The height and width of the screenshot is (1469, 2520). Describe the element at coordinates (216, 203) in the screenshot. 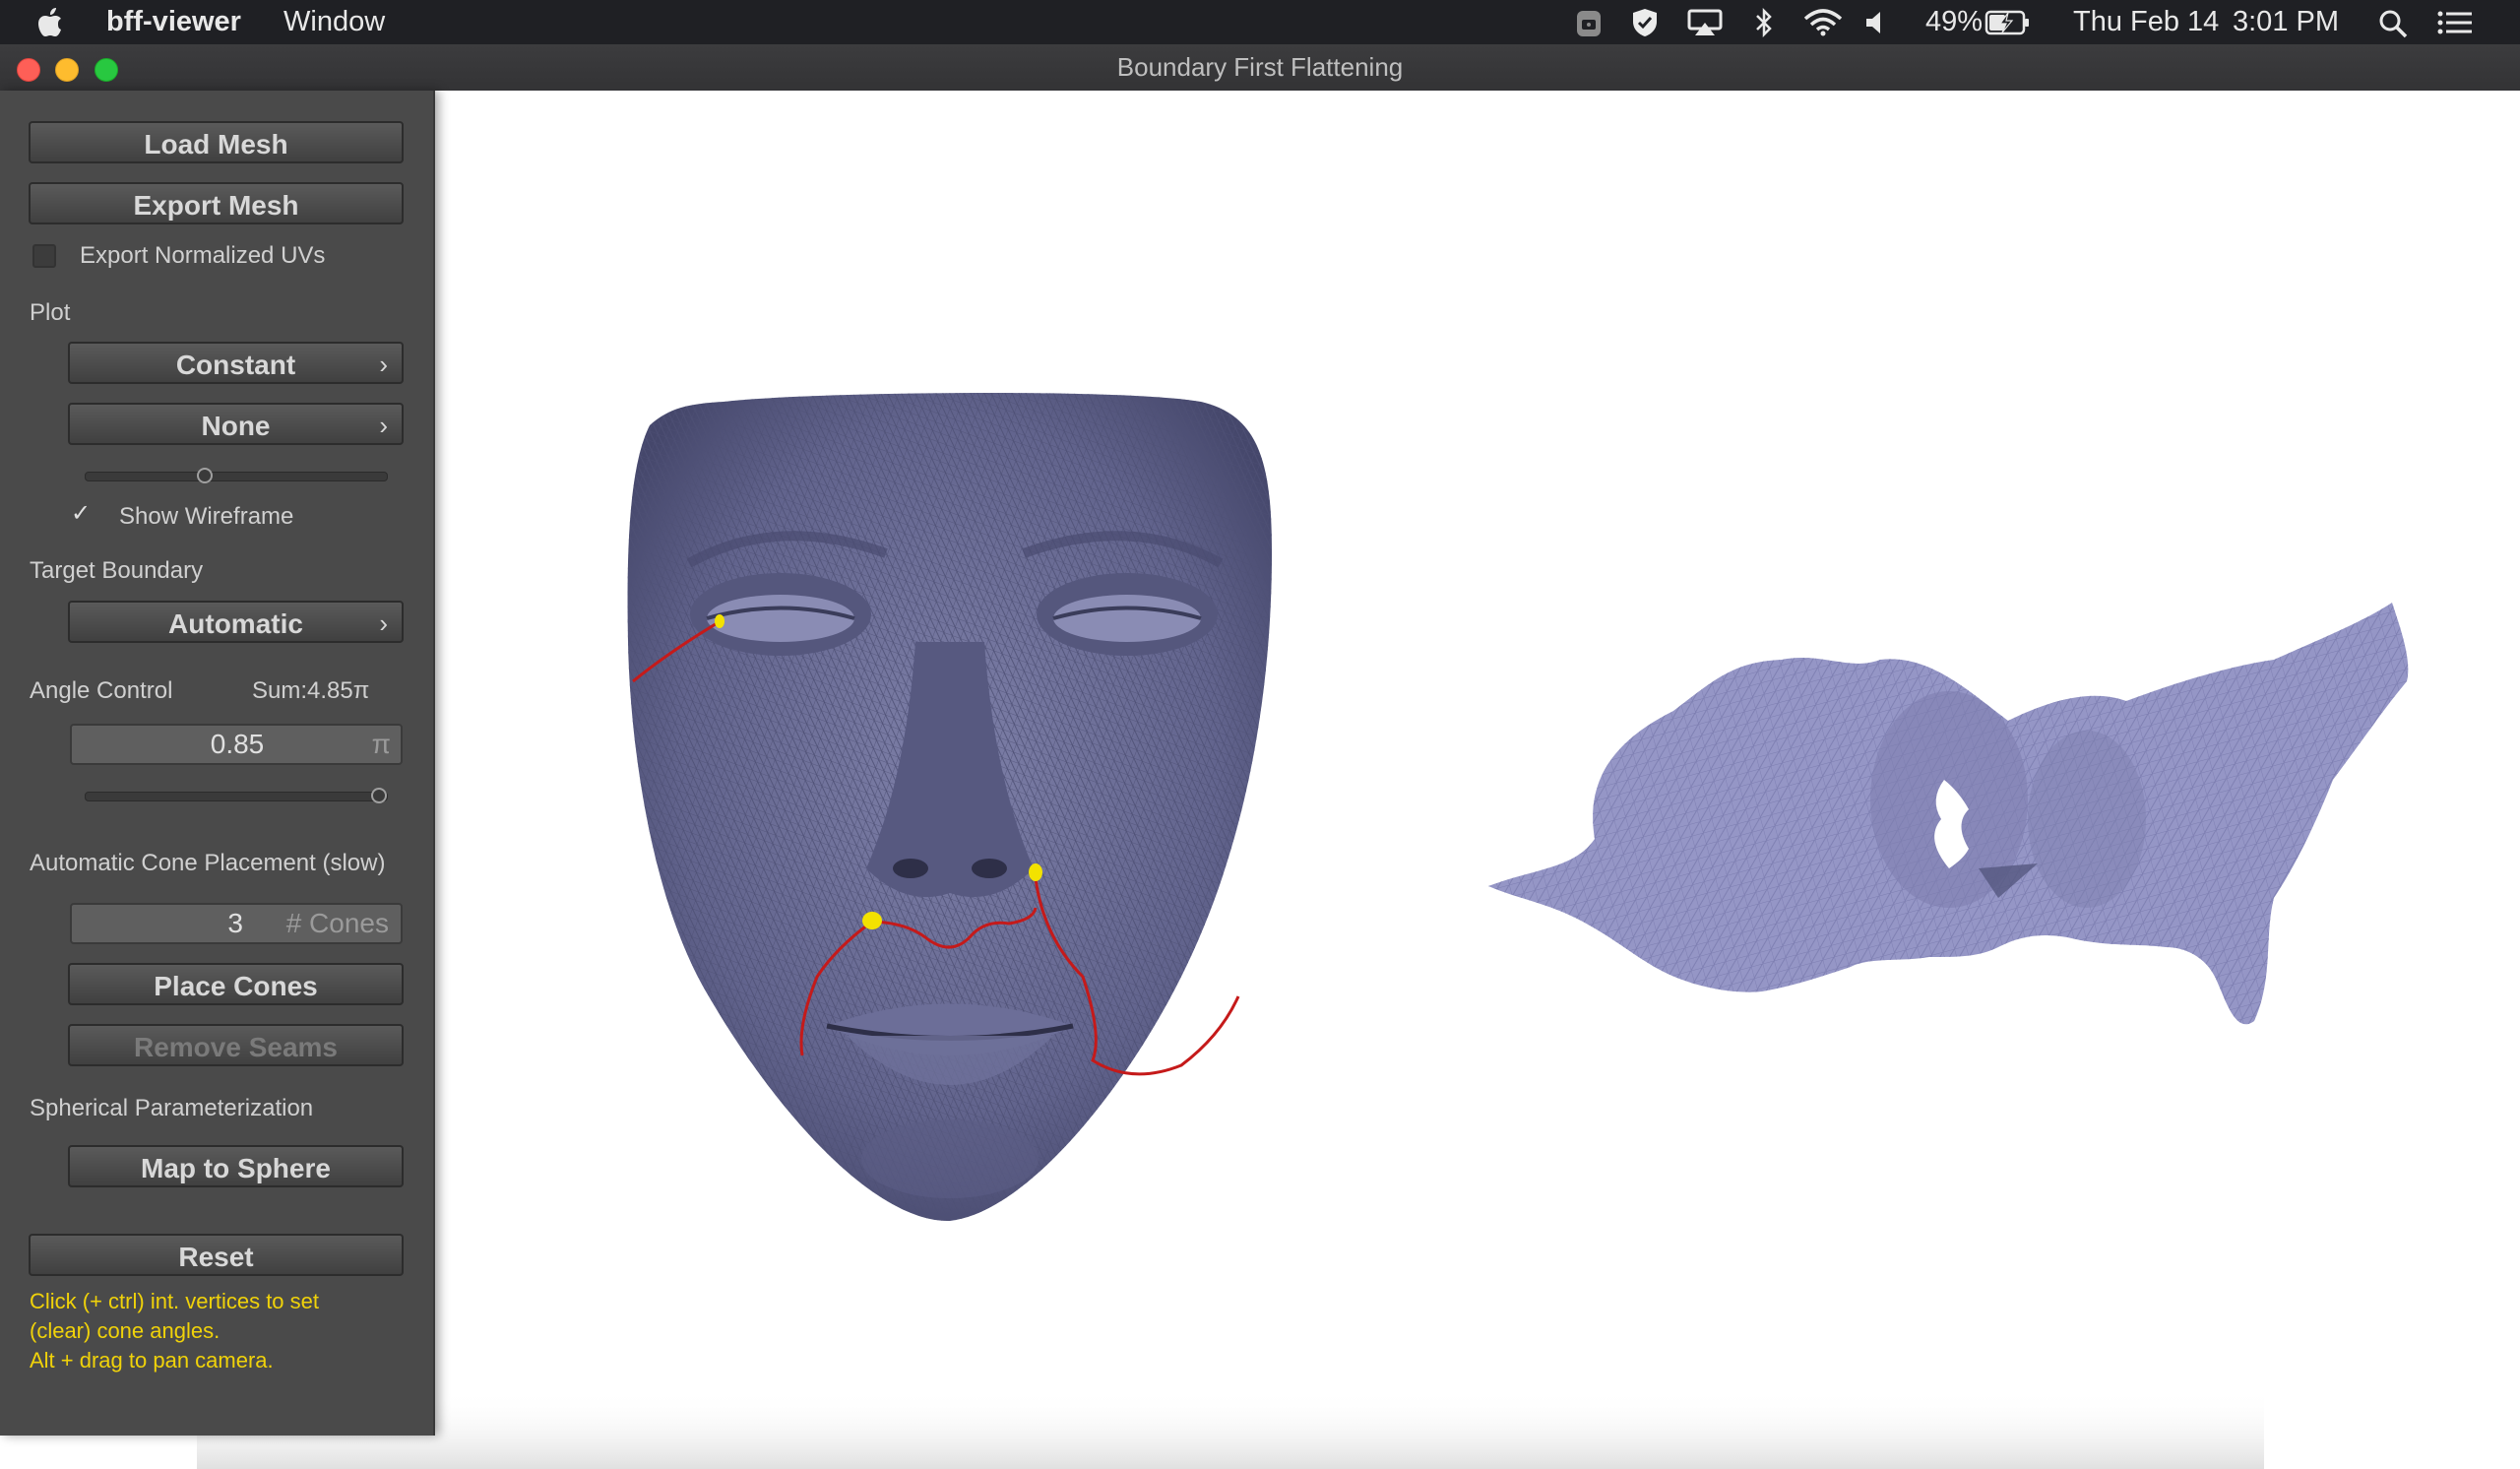

I see `export-mesh-button: Export Mesh` at that location.